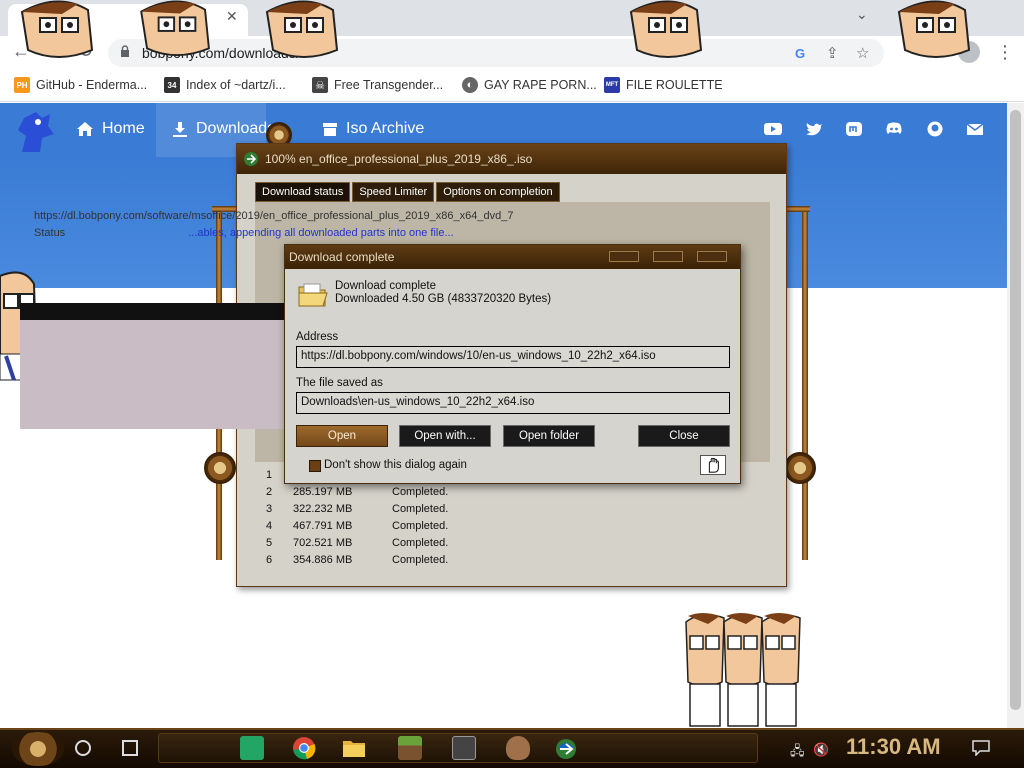 This screenshot has height=768, width=1024. I want to click on table-row: 5 702.521 MB Completed., so click(266, 543).